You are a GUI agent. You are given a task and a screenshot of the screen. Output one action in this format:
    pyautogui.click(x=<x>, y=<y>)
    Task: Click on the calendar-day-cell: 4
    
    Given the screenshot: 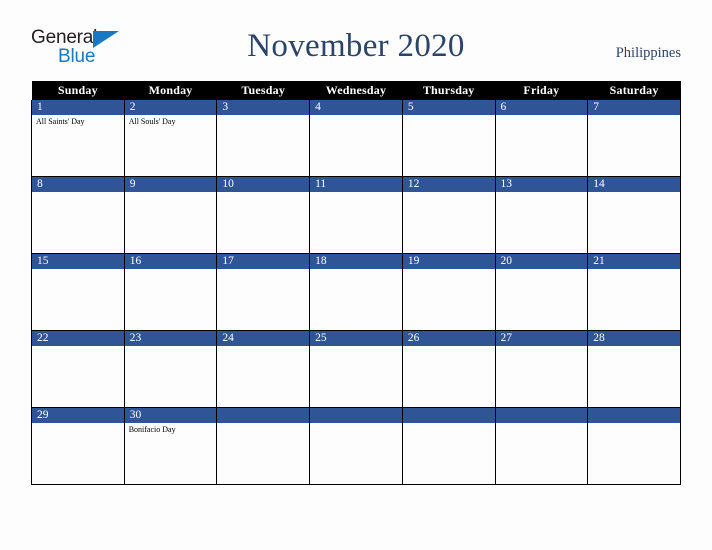 What is the action you would take?
    pyautogui.click(x=356, y=138)
    